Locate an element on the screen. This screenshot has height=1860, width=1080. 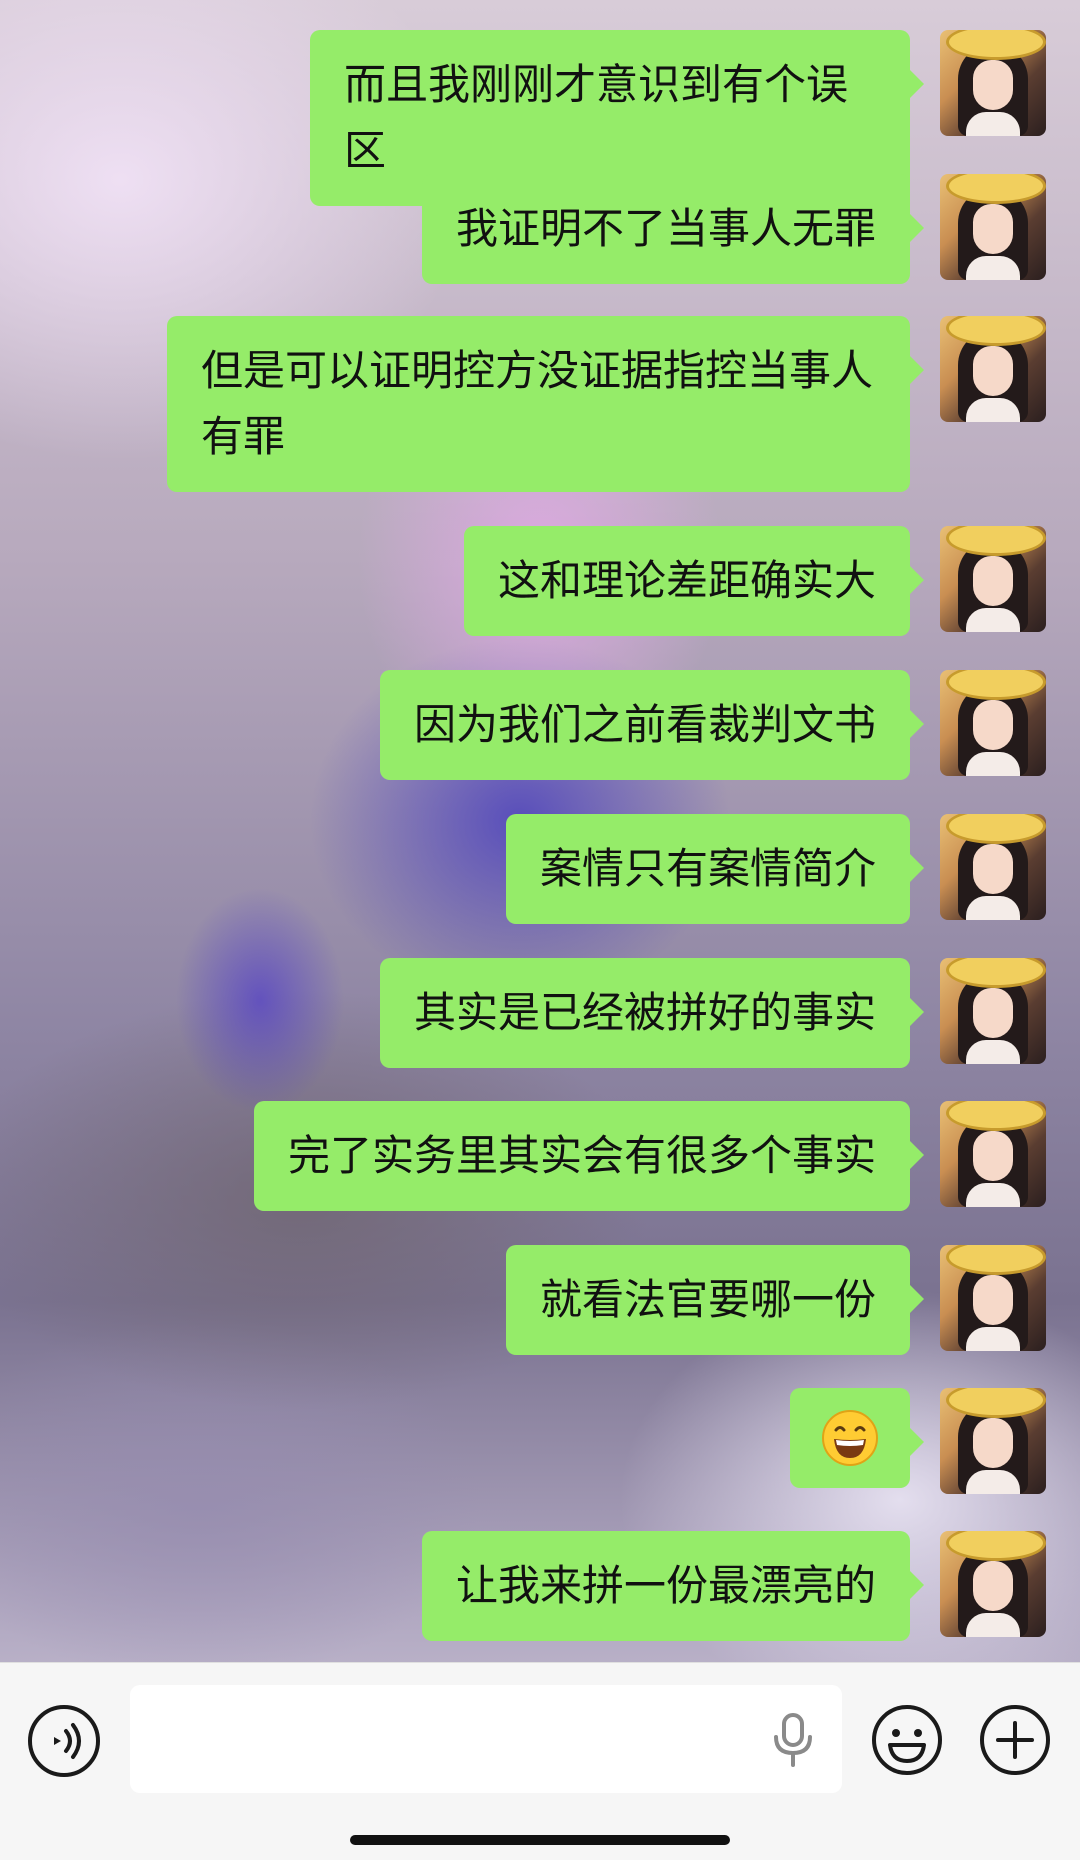
message-bubble is located at coordinates (857, 1438).